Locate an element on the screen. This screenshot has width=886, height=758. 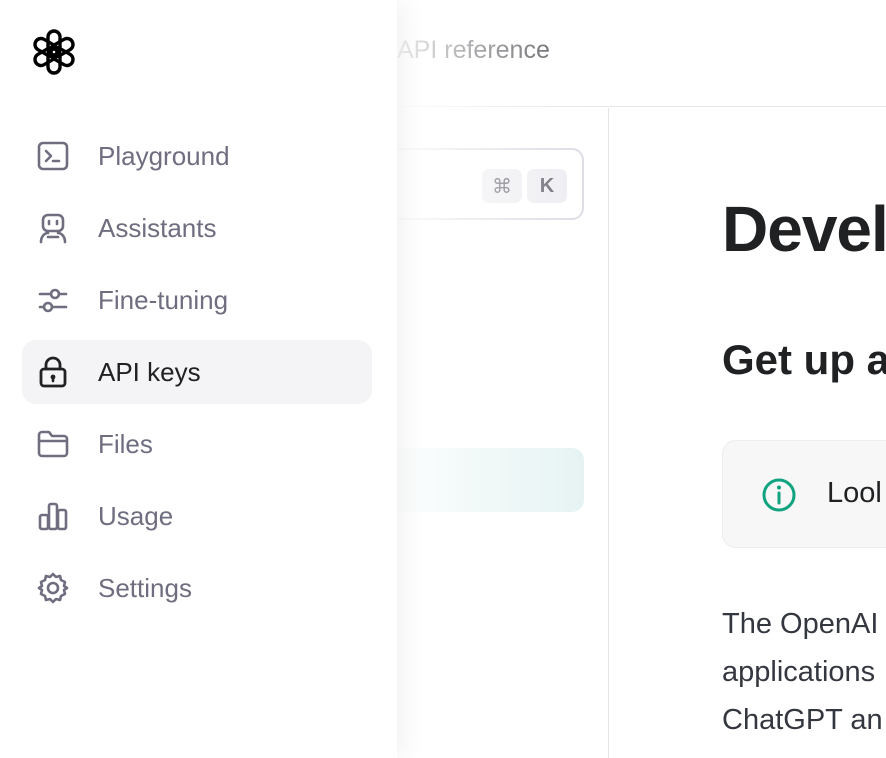
nav-label-settings: Settings is located at coordinates (145, 588).